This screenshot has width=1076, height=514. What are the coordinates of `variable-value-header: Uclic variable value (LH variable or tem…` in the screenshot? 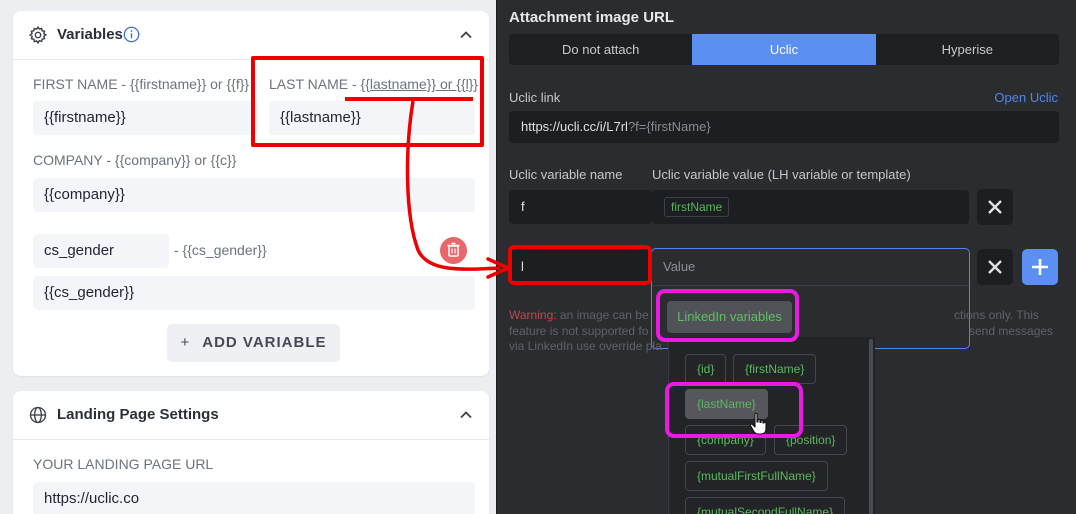 It's located at (781, 174).